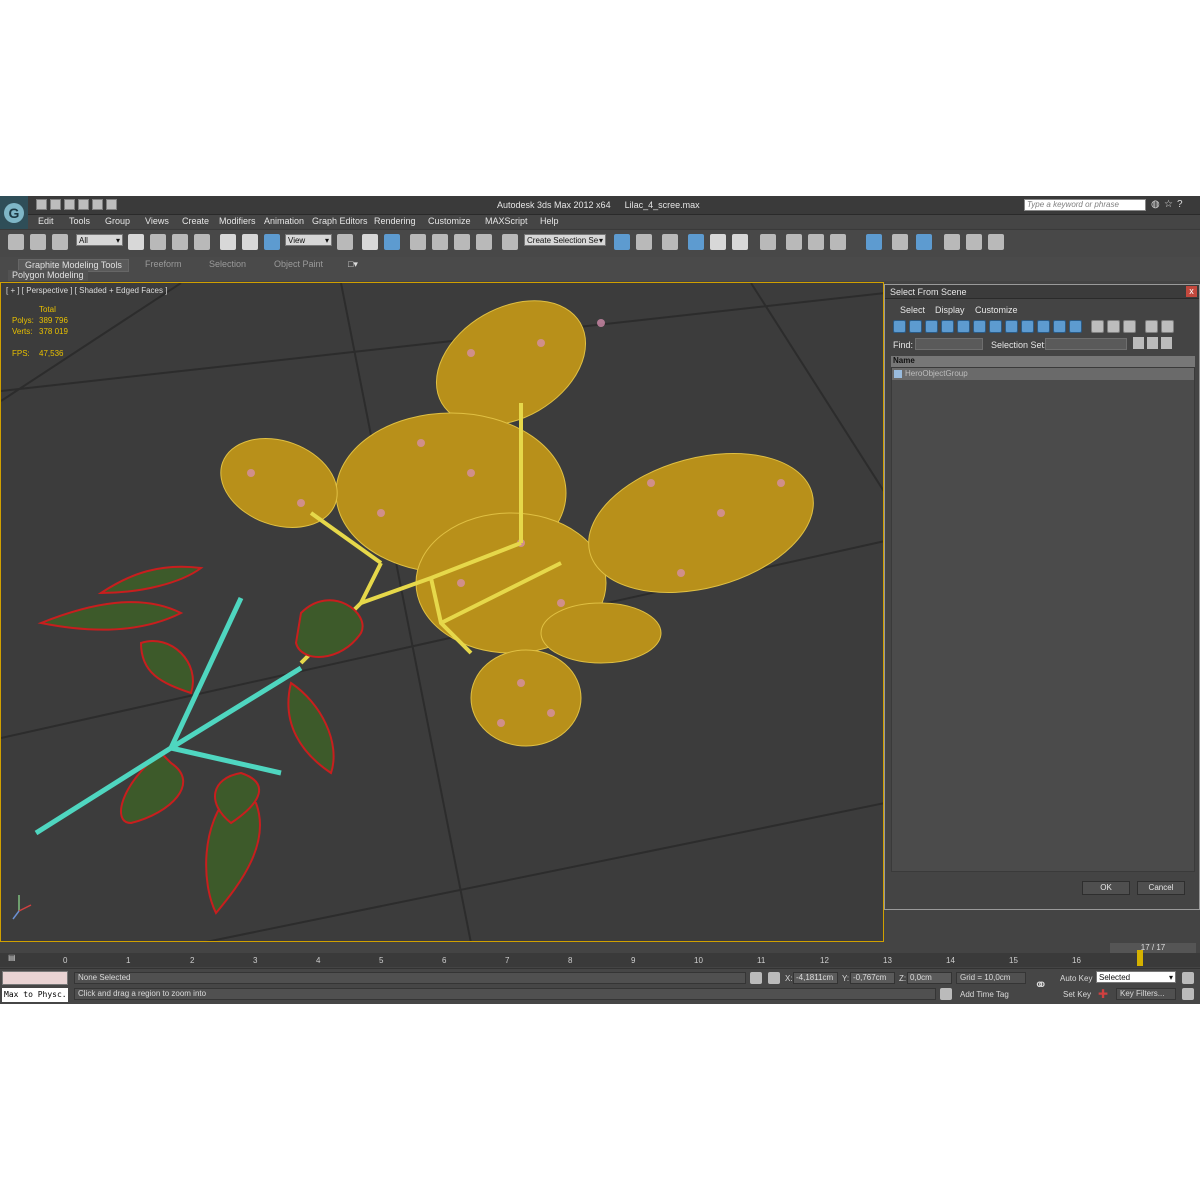  What do you see at coordinates (462, 242) in the screenshot?
I see `percent-snap-icon` at bounding box center [462, 242].